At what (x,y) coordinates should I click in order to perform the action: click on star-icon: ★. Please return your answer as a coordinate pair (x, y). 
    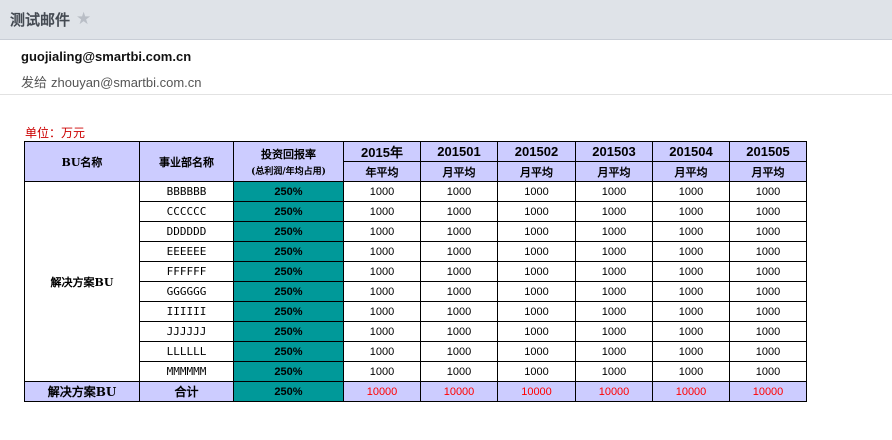
    Looking at the image, I should click on (83, 19).